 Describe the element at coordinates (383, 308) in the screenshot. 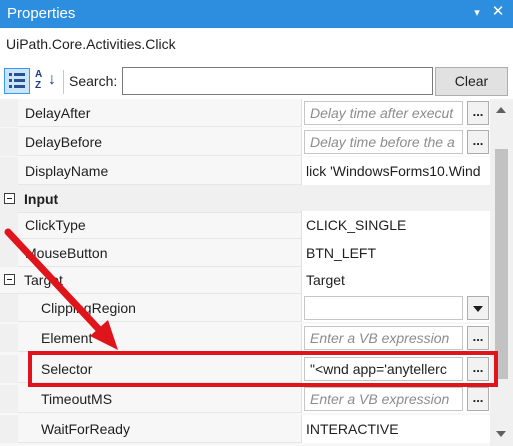

I see `clippingregion-input` at that location.